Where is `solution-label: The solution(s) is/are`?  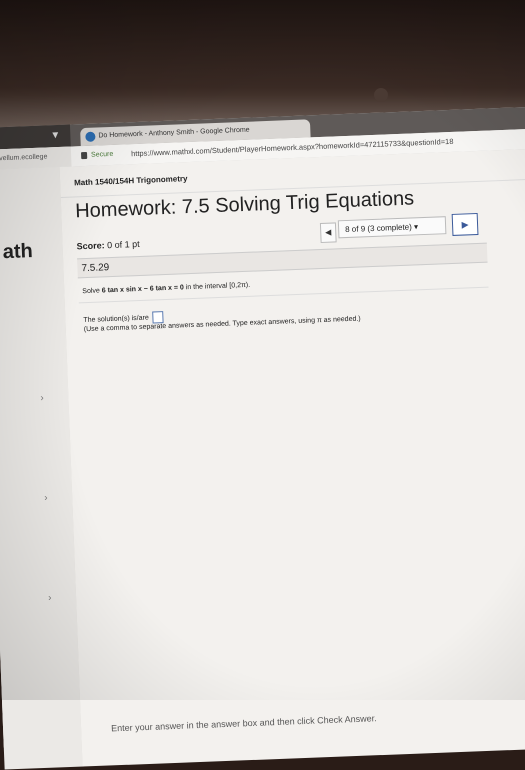
solution-label: The solution(s) is/are is located at coordinates (116, 319).